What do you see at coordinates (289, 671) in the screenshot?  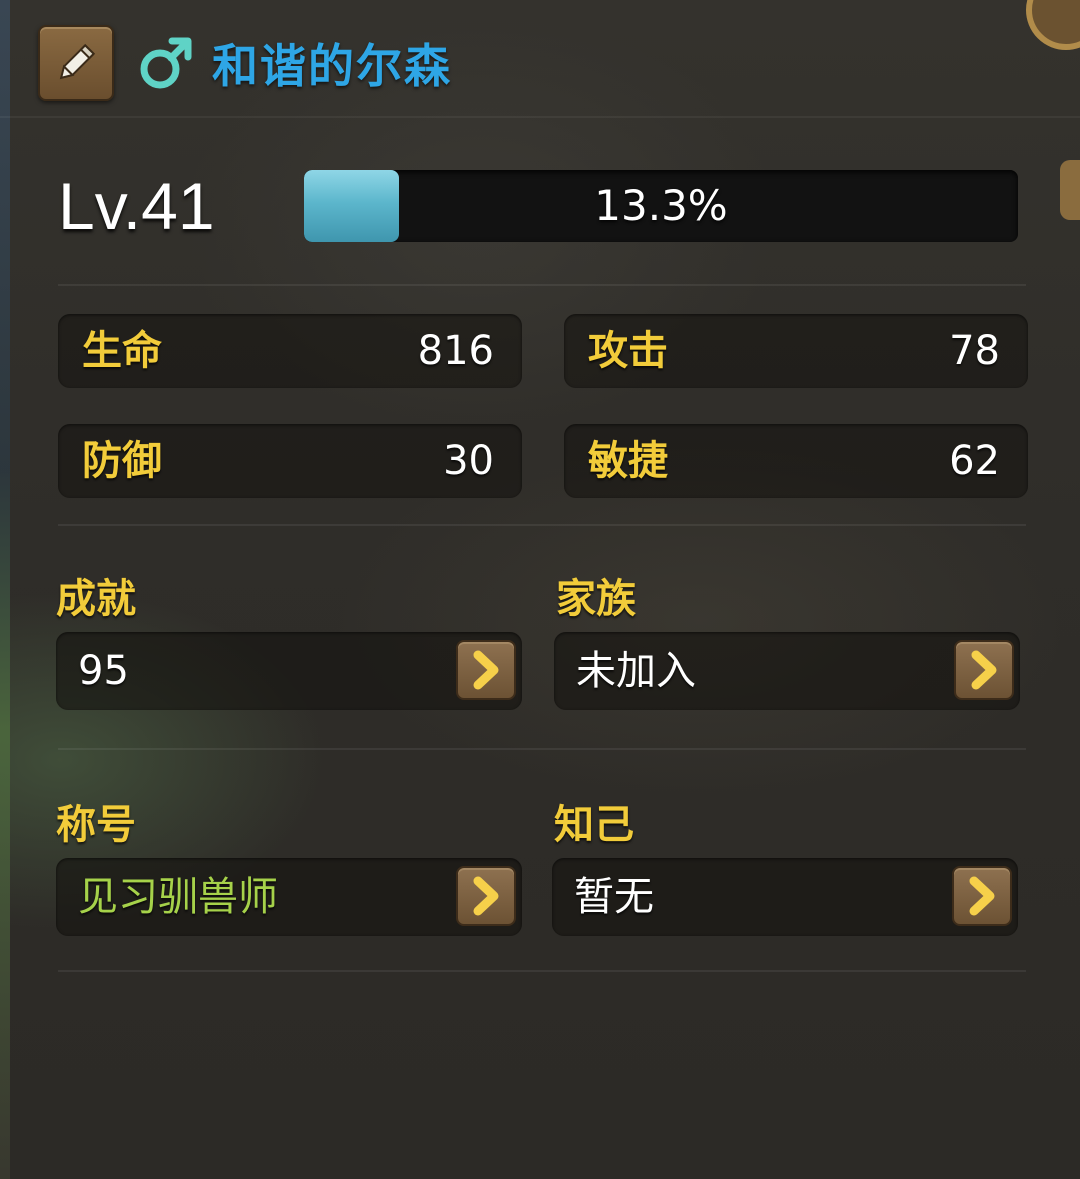 I see `achievement-field: 95` at bounding box center [289, 671].